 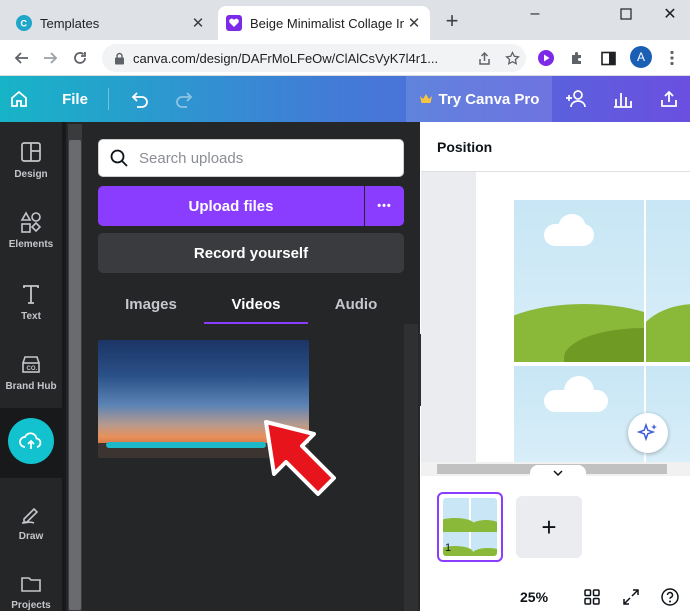 I want to click on home-icon, so click(x=19, y=98).